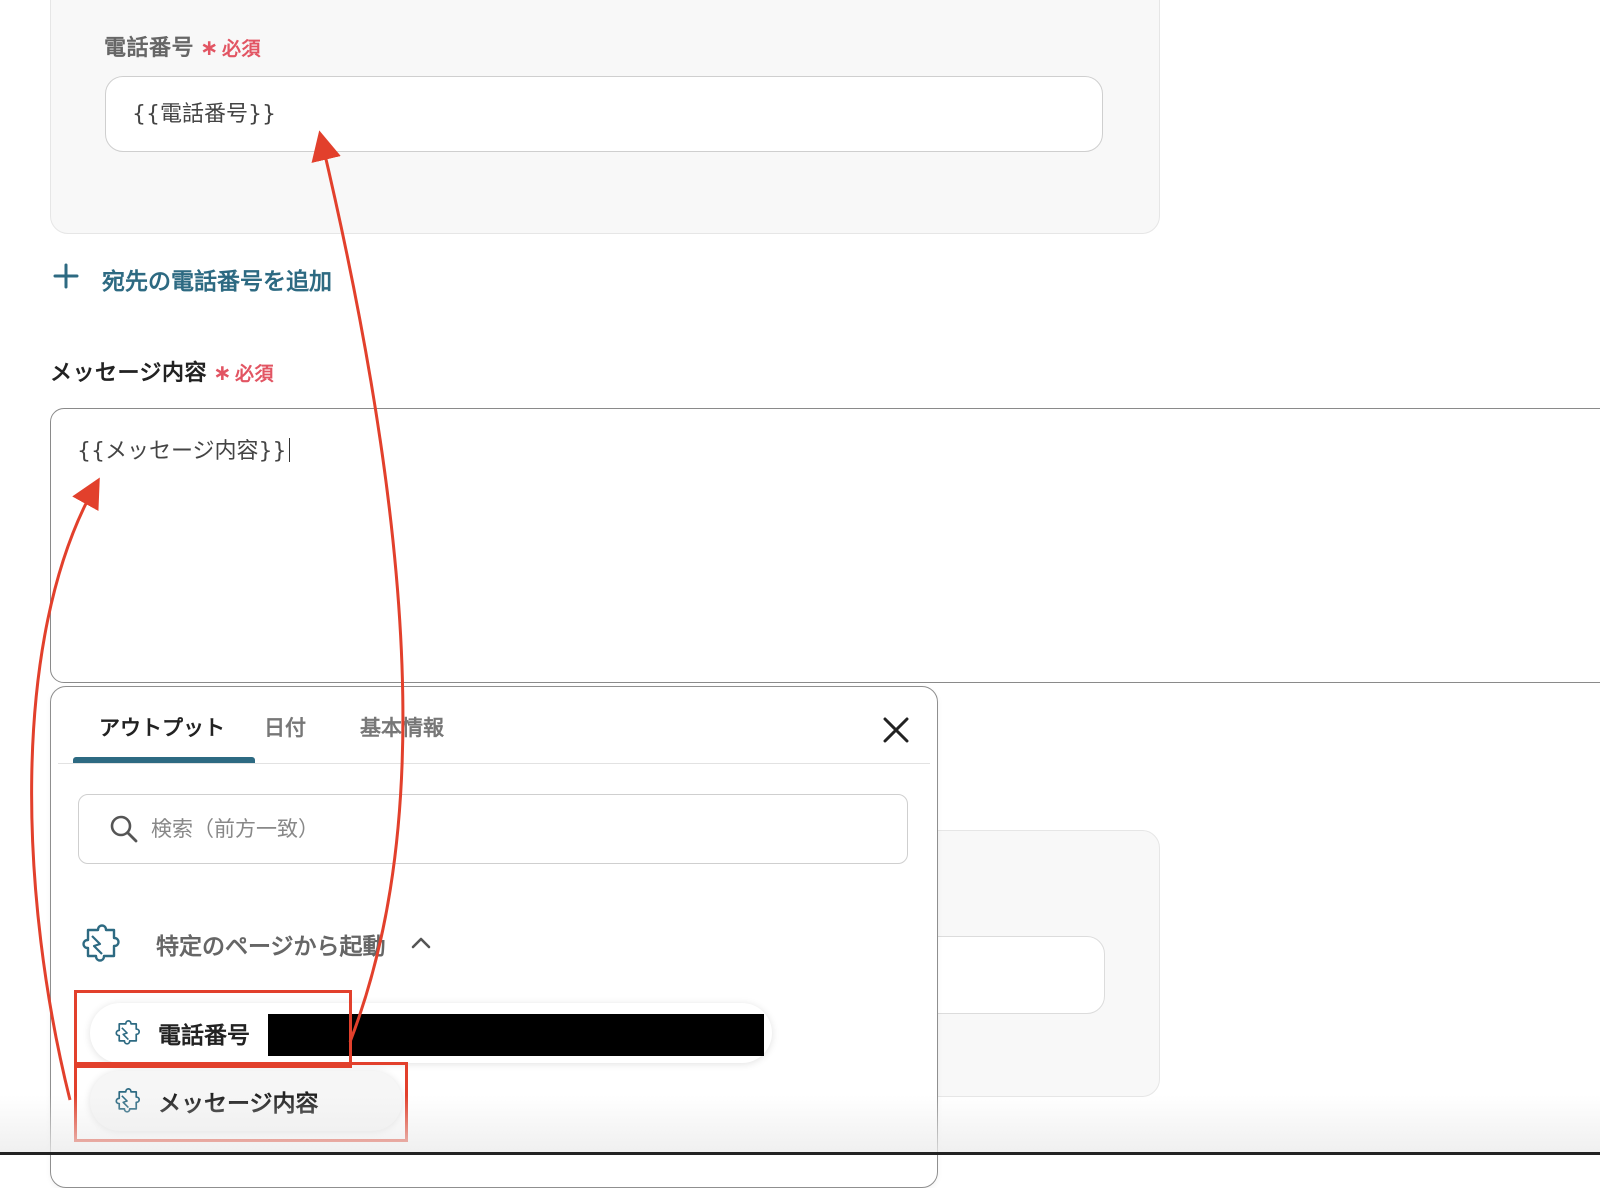 The image size is (1600, 1188). I want to click on popup-tabs: アウトプット 日付 基本情報, so click(258, 737).